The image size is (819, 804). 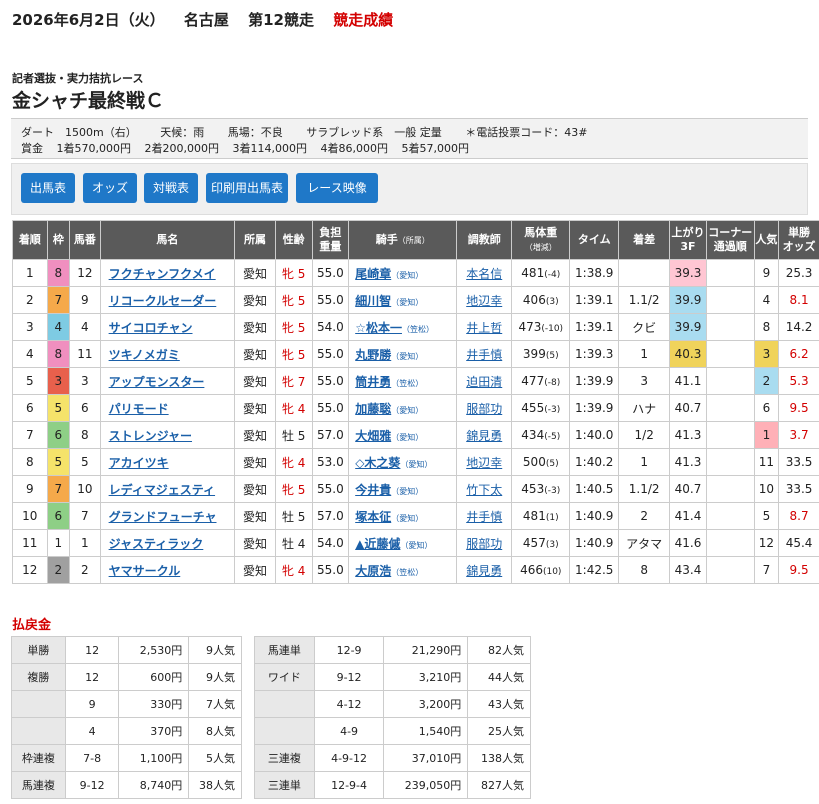 What do you see at coordinates (499, 758) in the screenshot?
I see `pay-popularity-cell: 138人気` at bounding box center [499, 758].